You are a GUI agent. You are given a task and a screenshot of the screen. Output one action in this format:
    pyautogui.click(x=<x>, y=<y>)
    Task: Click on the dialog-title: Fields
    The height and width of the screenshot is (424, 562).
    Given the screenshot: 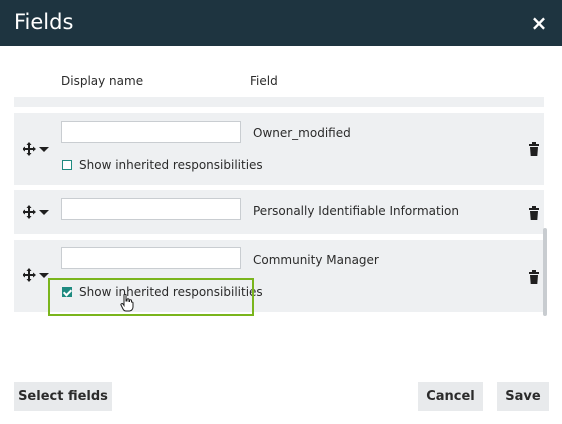 What is the action you would take?
    pyautogui.click(x=44, y=22)
    